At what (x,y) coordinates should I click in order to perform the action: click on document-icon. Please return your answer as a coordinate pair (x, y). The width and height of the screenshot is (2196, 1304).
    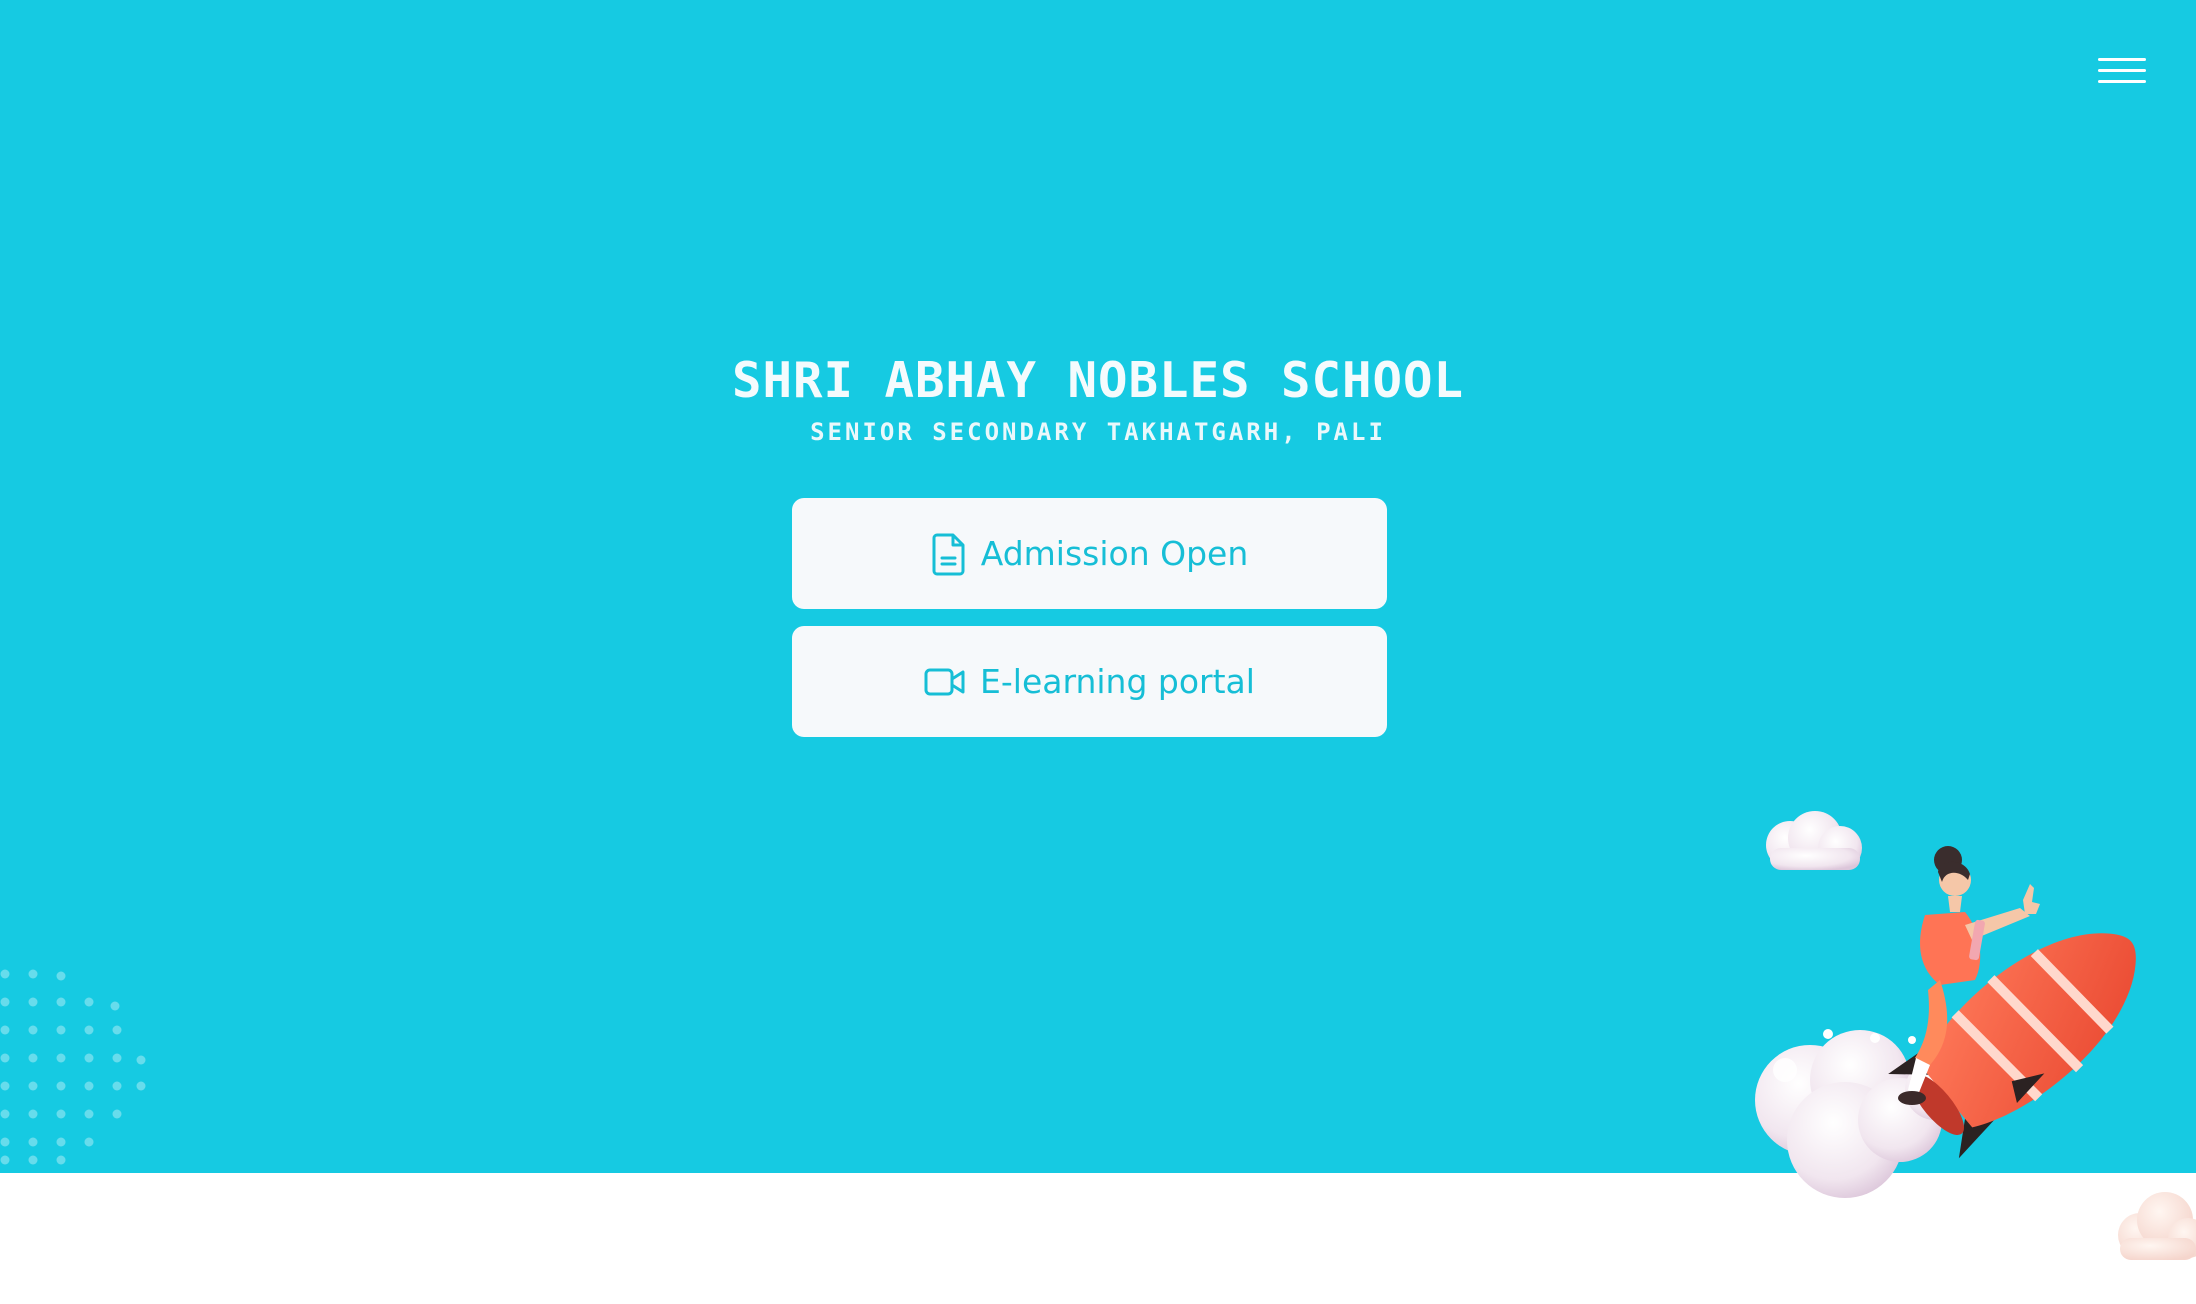
    Looking at the image, I should click on (948, 554).